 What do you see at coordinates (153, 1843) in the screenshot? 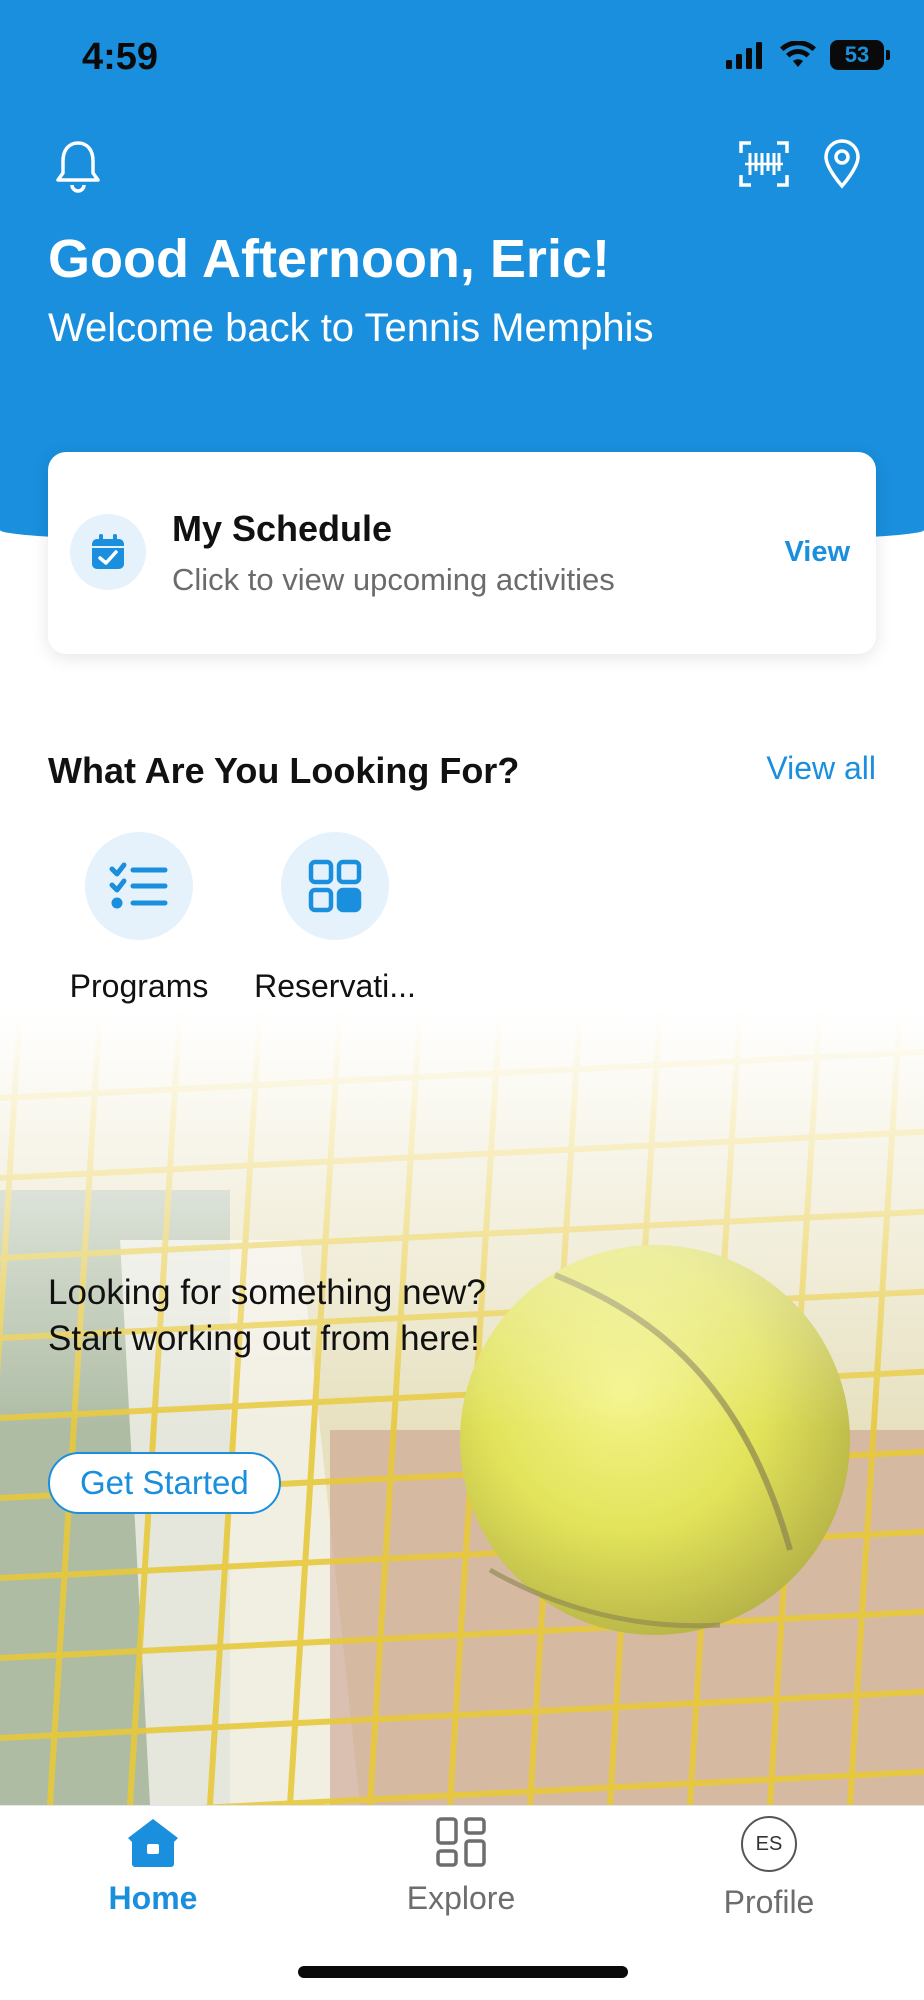
I see `home-icon` at bounding box center [153, 1843].